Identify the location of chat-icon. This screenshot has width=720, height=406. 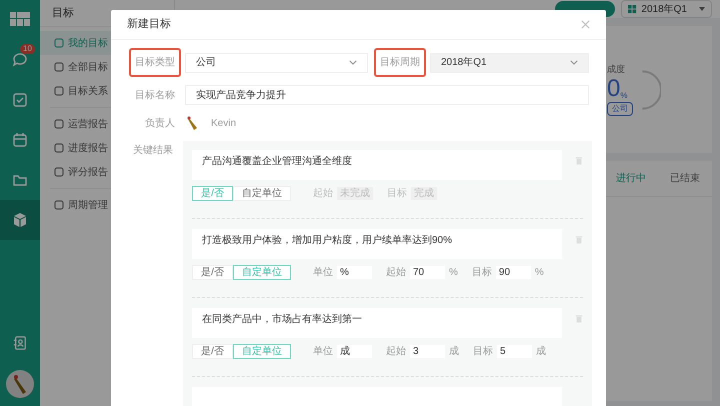
(20, 60).